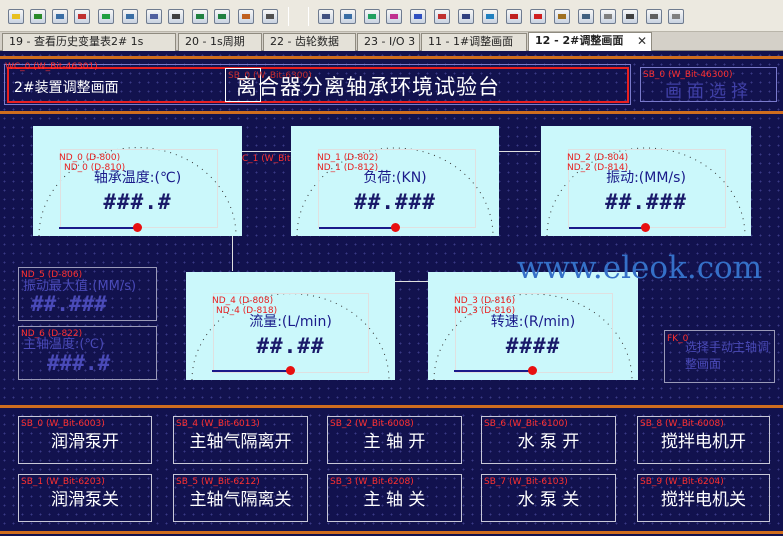  Describe the element at coordinates (418, 16) in the screenshot. I see `bar-chart-icon` at that location.